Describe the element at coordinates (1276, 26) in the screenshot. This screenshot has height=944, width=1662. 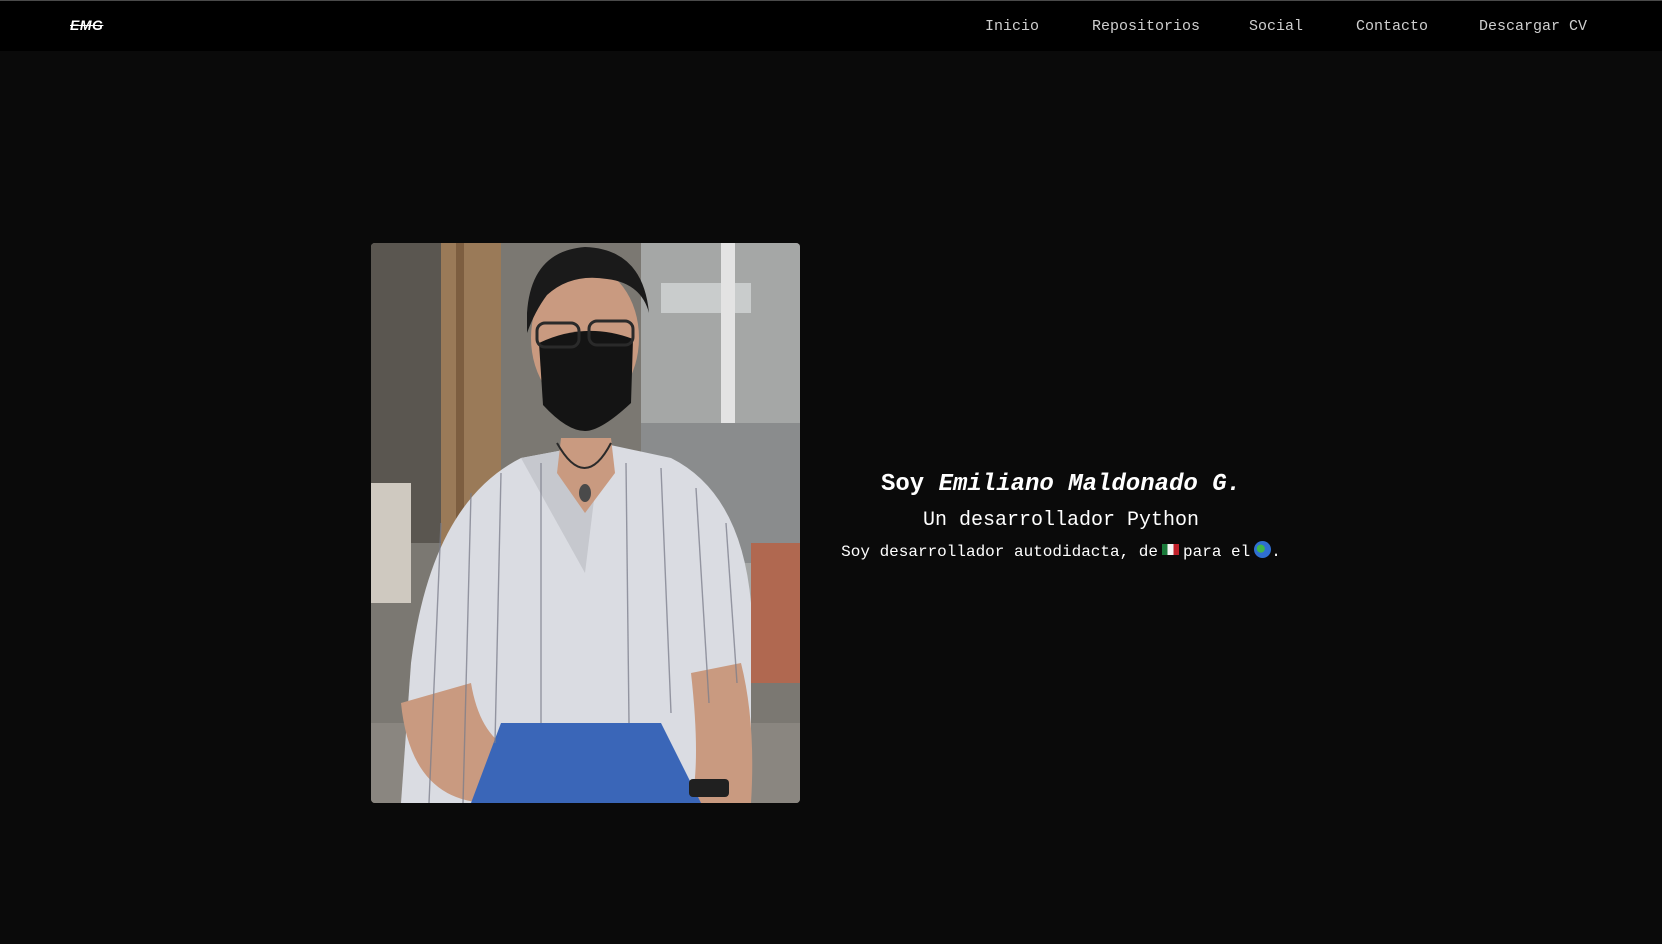
I see `nav-social-link: Social` at that location.